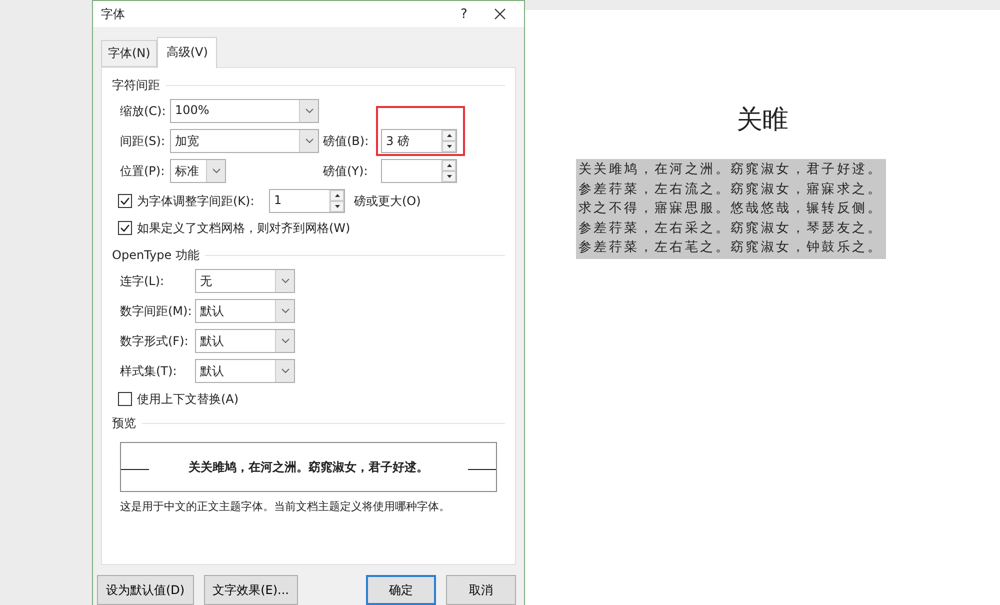  I want to click on dropdown: 标准, so click(198, 171).